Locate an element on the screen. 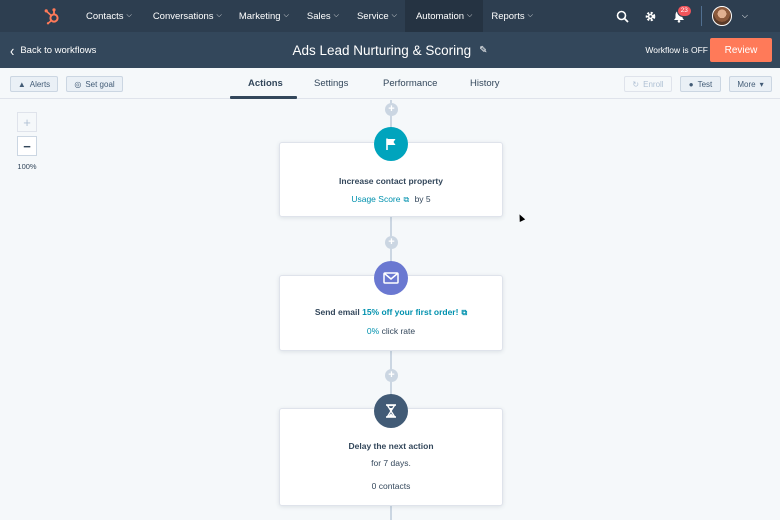 The image size is (780, 520). more-label: More is located at coordinates (746, 84).